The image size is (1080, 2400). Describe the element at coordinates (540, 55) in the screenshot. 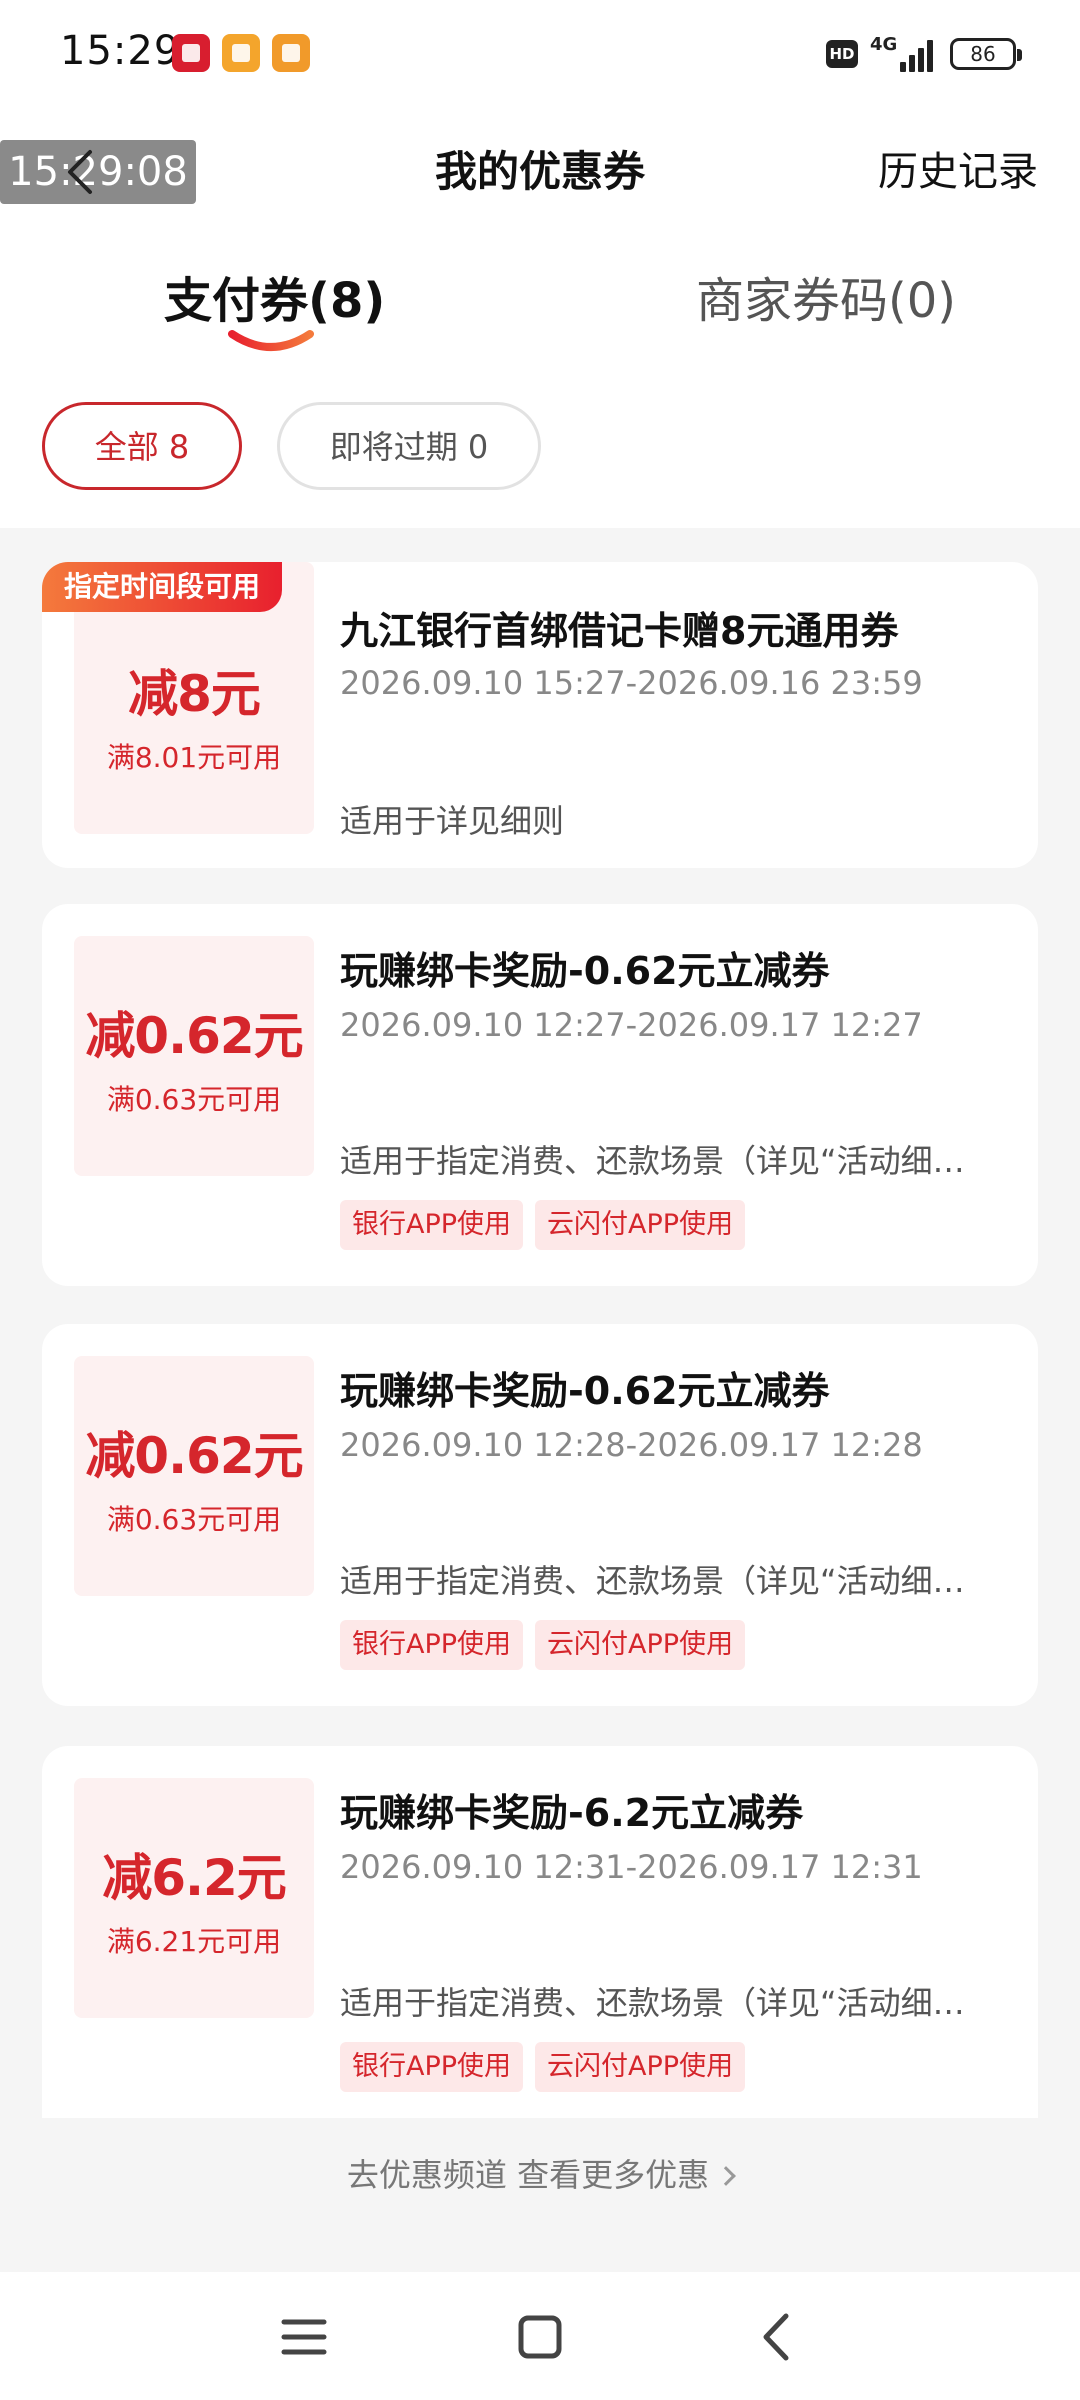

I see `status-bar: 15:29 HD 4G 86` at that location.